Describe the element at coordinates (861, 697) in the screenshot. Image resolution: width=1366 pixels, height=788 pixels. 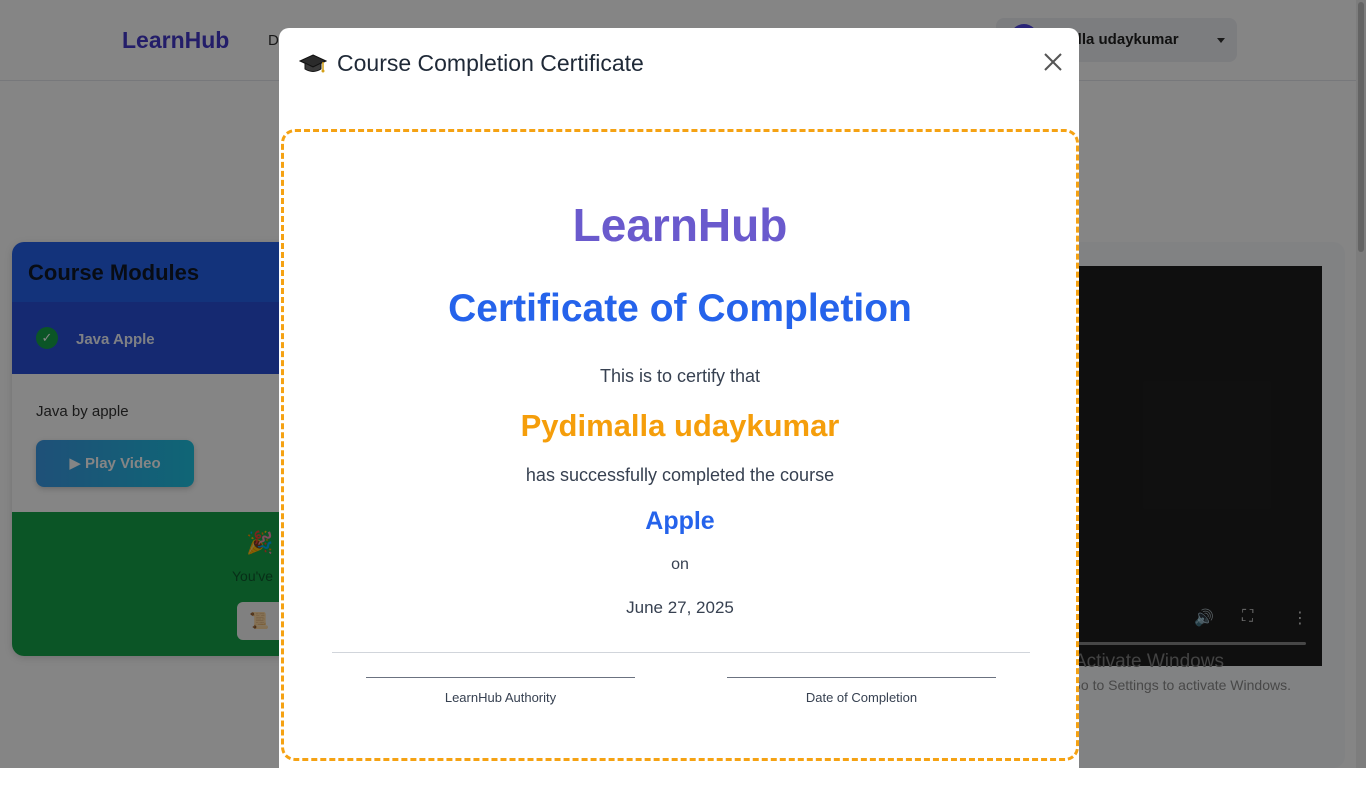
I see `signature-label-date: Date of Completion` at that location.